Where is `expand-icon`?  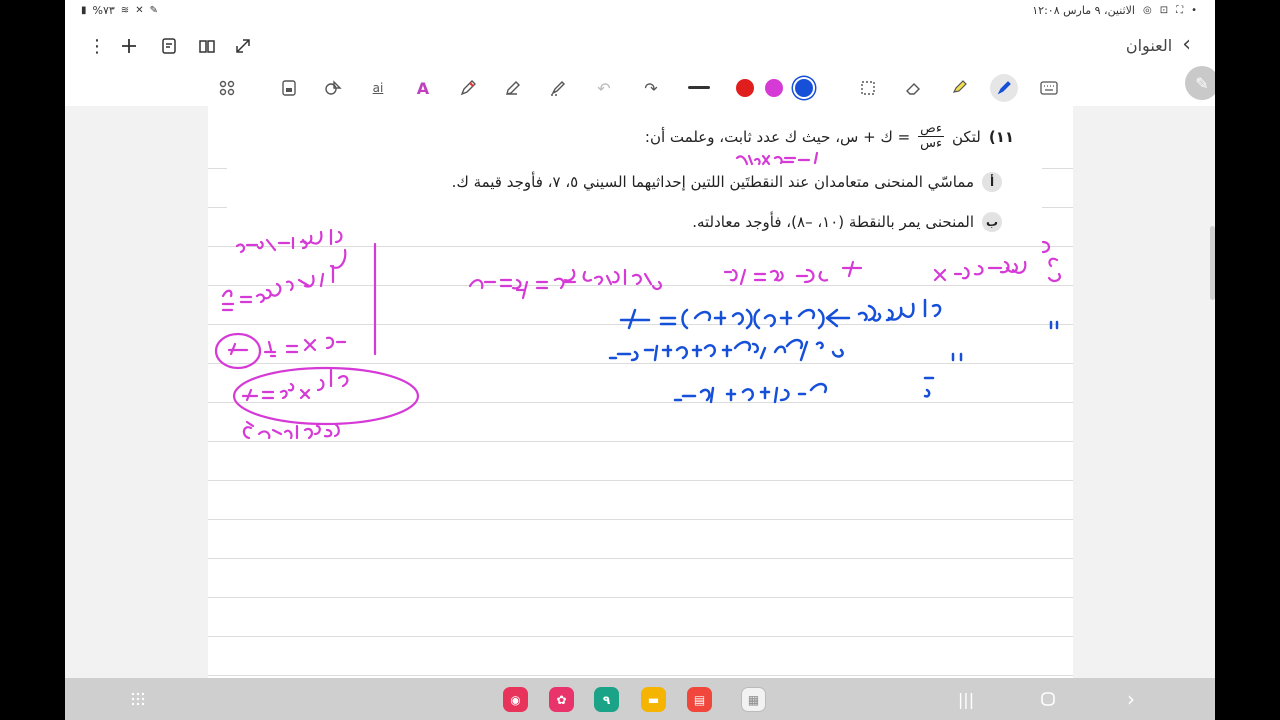 expand-icon is located at coordinates (243, 46).